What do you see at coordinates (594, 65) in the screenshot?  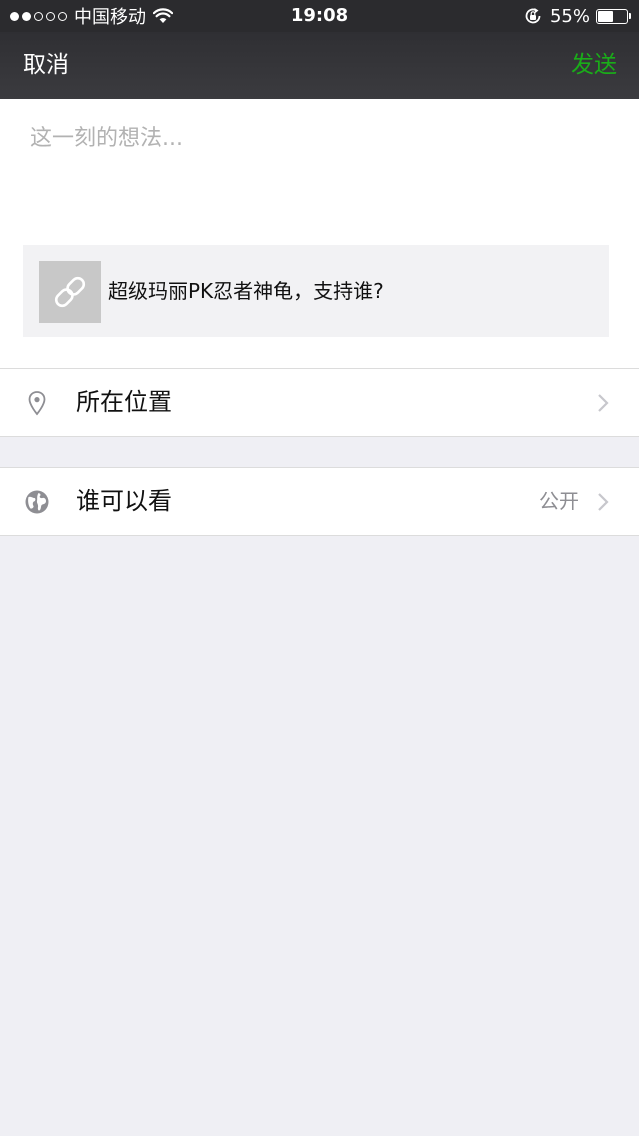 I see `send-button: 发送` at bounding box center [594, 65].